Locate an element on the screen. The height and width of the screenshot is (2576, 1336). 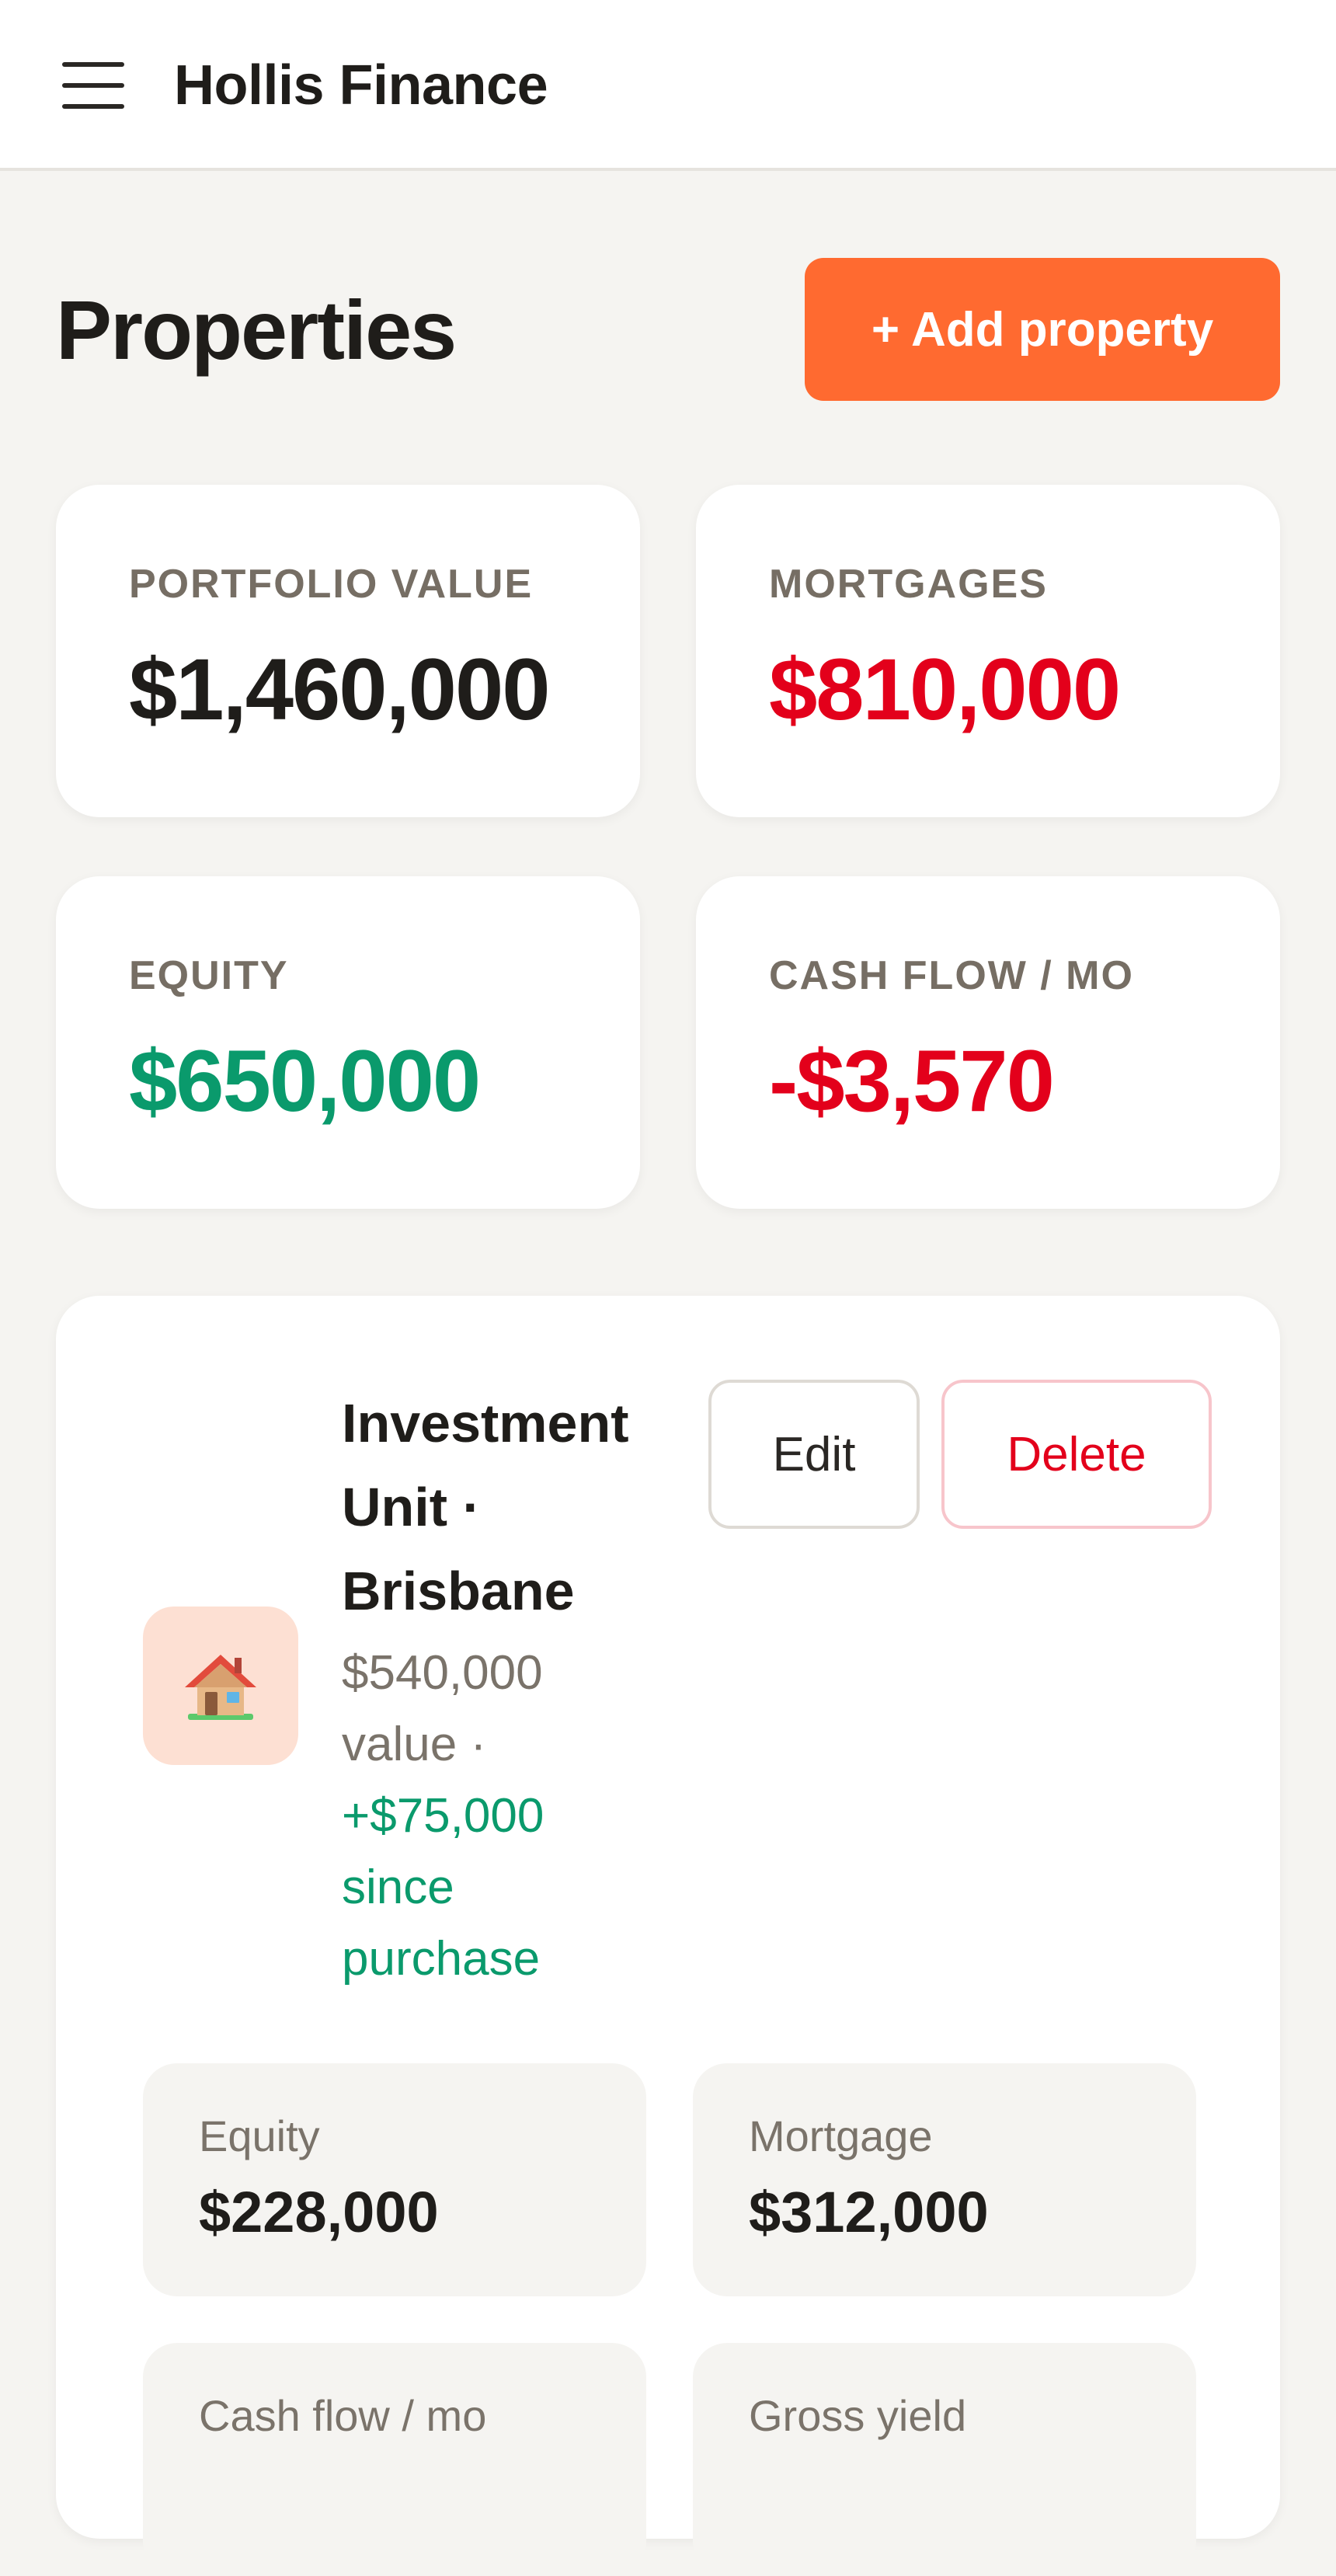
summary-value: -$3,570 is located at coordinates (912, 1081).